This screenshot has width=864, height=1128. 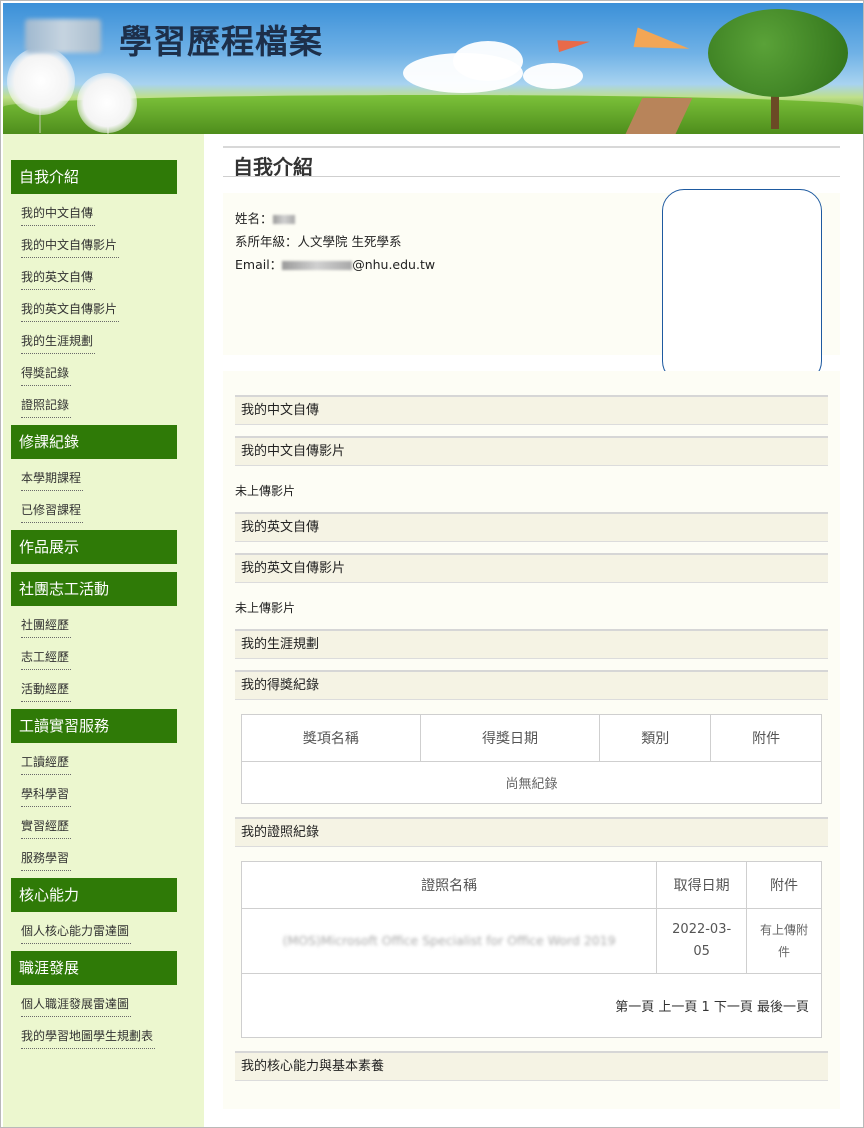 I want to click on section-cn-bio: 我的中文自傳, so click(x=531, y=410).